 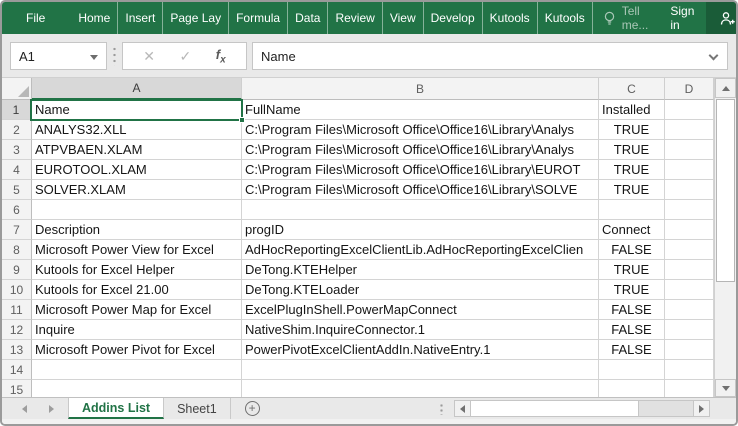 I want to click on cell-D4, so click(x=689, y=170).